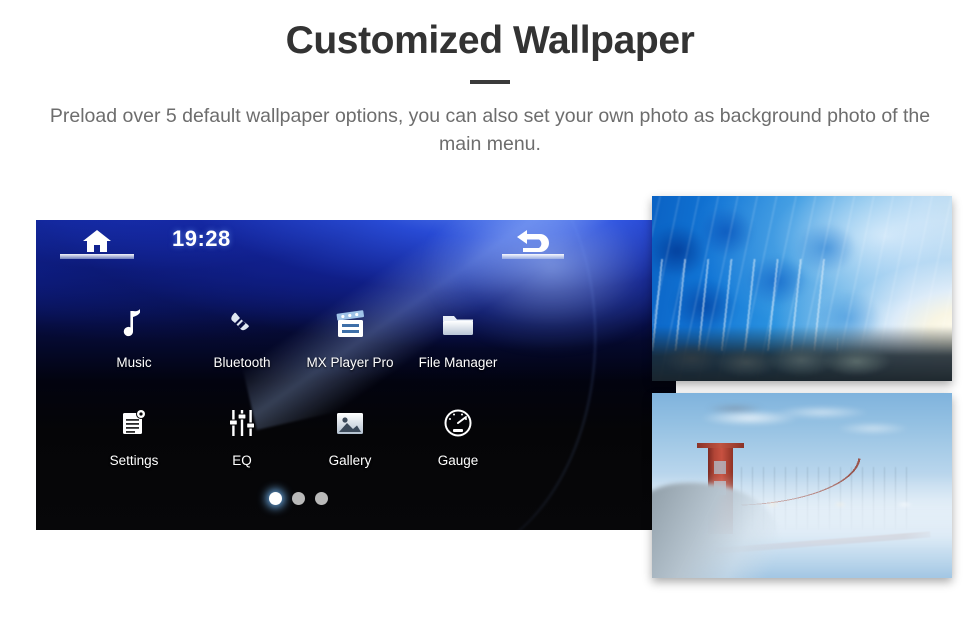 Image resolution: width=980 pixels, height=634 pixels. I want to click on app-item-music: Music, so click(134, 339).